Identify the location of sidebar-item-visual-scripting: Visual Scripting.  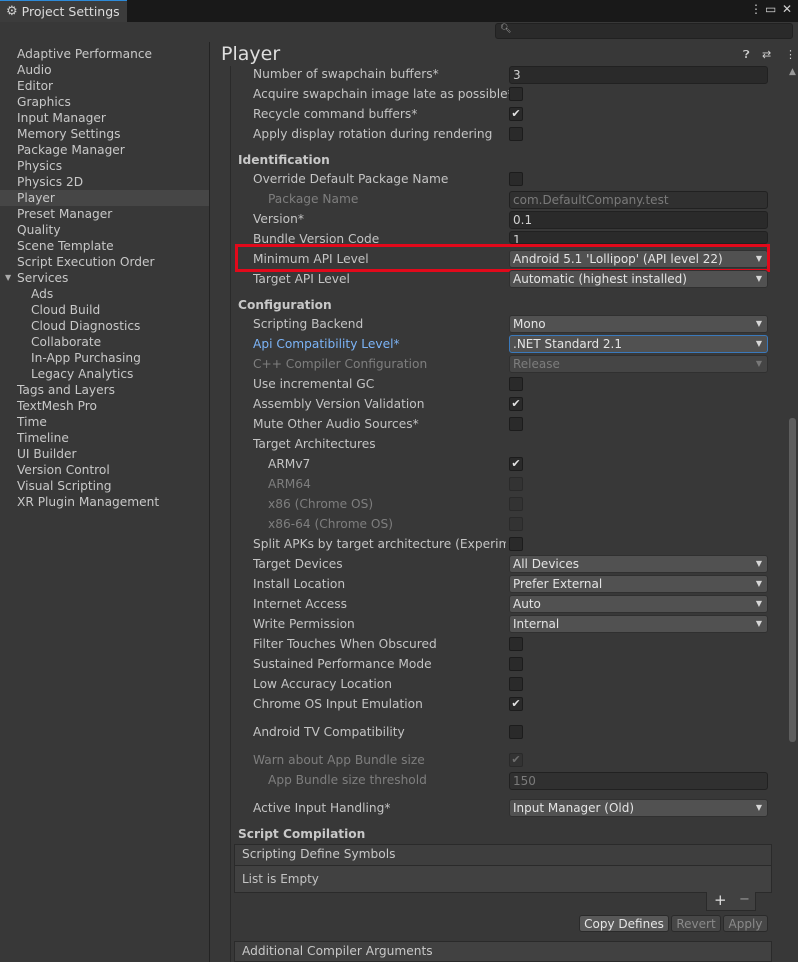
(64, 486).